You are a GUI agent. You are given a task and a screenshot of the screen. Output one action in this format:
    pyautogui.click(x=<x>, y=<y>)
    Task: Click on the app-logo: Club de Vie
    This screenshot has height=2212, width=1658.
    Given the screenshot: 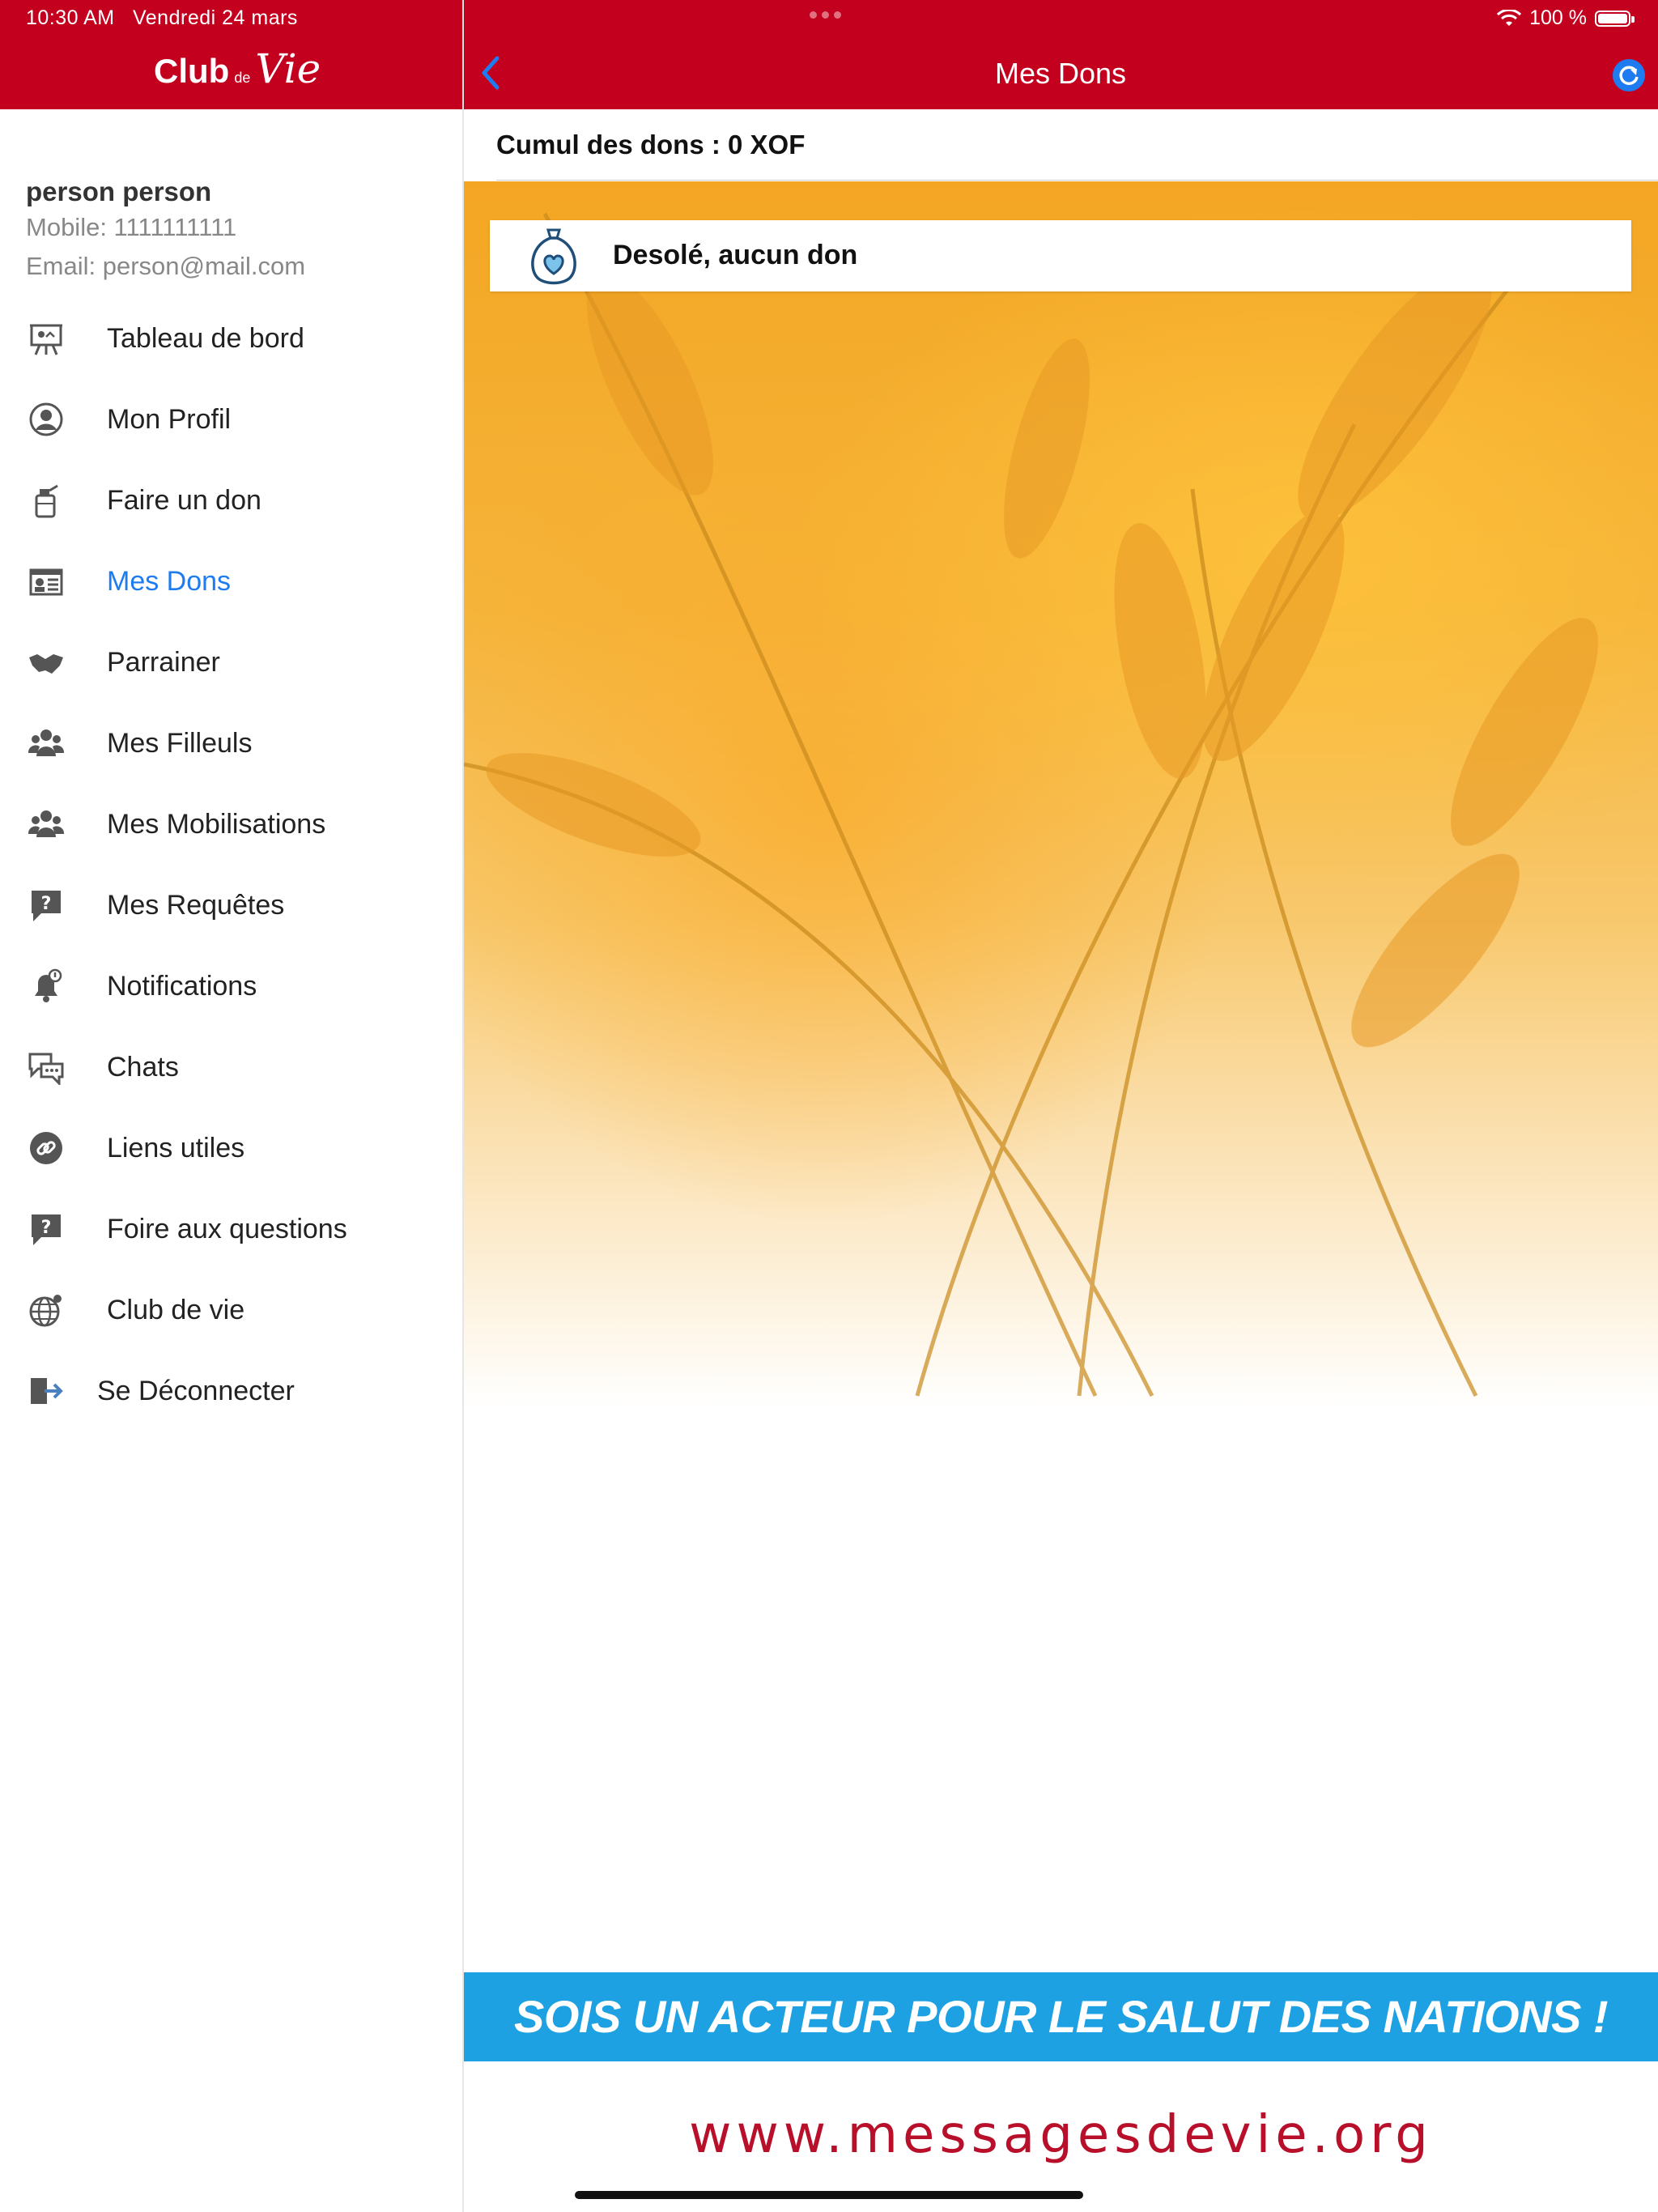 What is the action you would take?
    pyautogui.click(x=237, y=68)
    